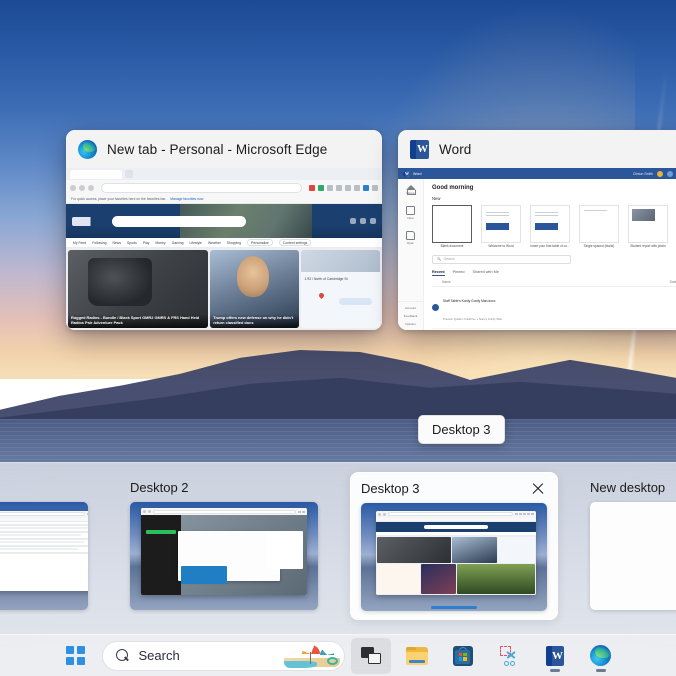 The image size is (676, 676). Describe the element at coordinates (660, 173) in the screenshot. I see `avatar` at that location.